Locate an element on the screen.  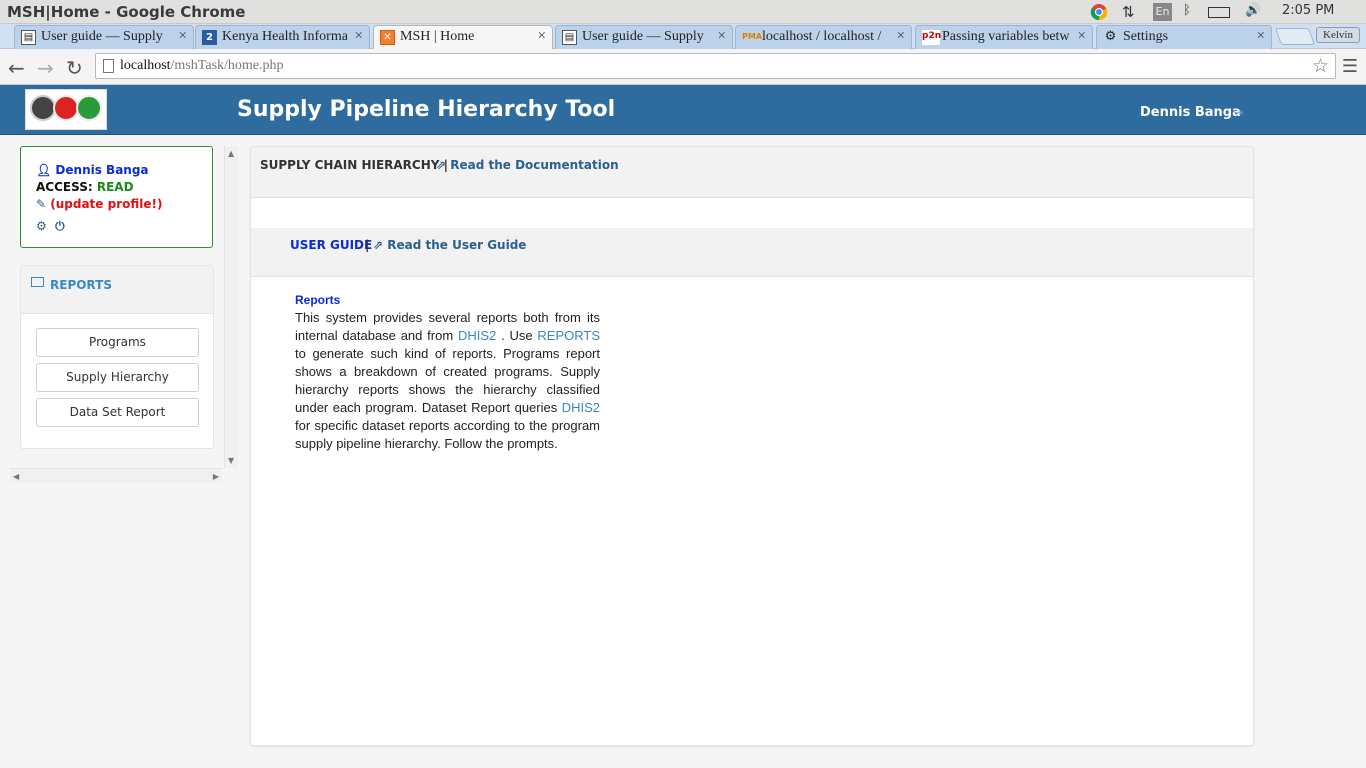
scroll-down-icon: ▼ is located at coordinates (231, 460).